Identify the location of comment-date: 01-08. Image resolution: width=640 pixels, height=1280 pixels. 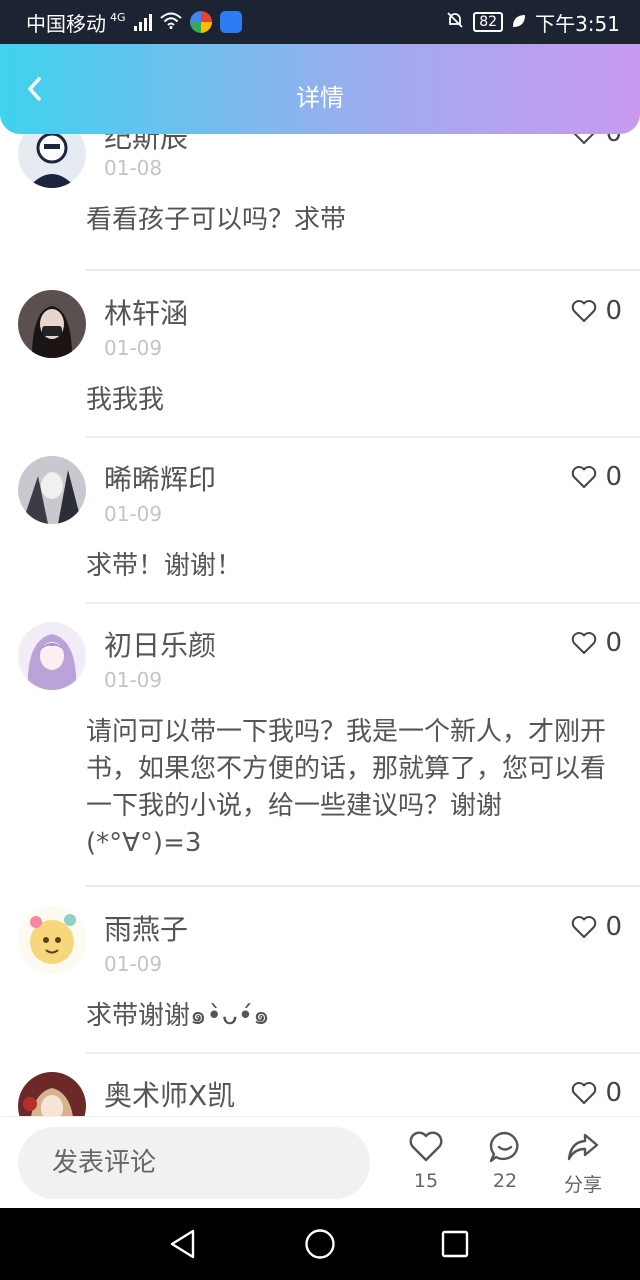
(133, 168).